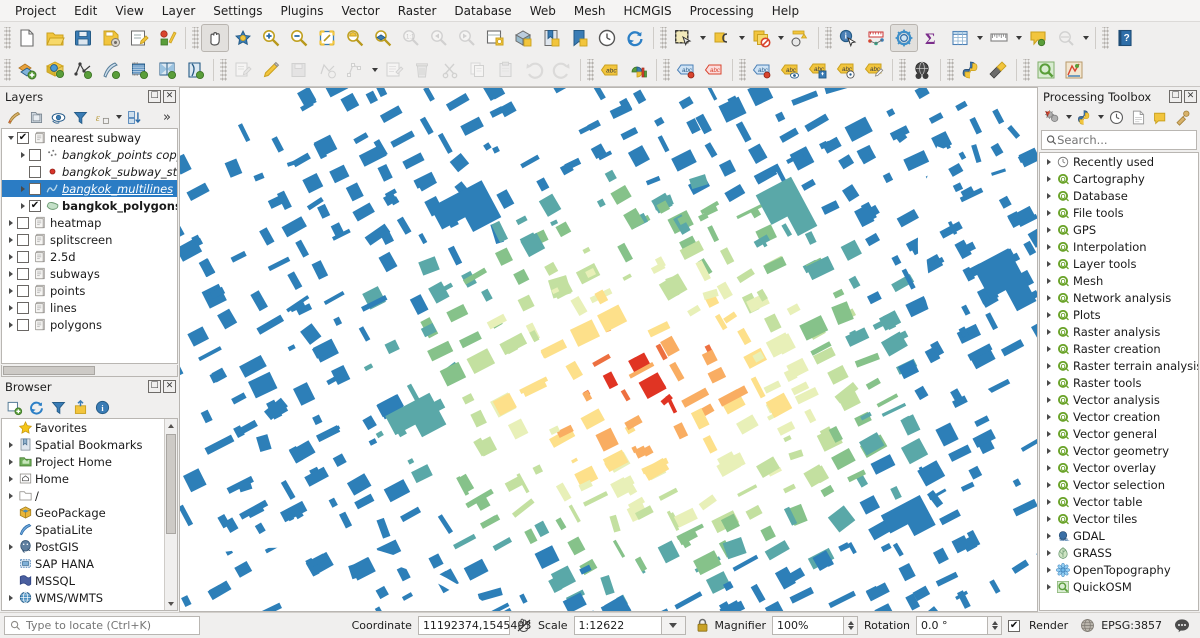  Describe the element at coordinates (1087, 625) in the screenshot. I see `crs-globe-icon` at that location.